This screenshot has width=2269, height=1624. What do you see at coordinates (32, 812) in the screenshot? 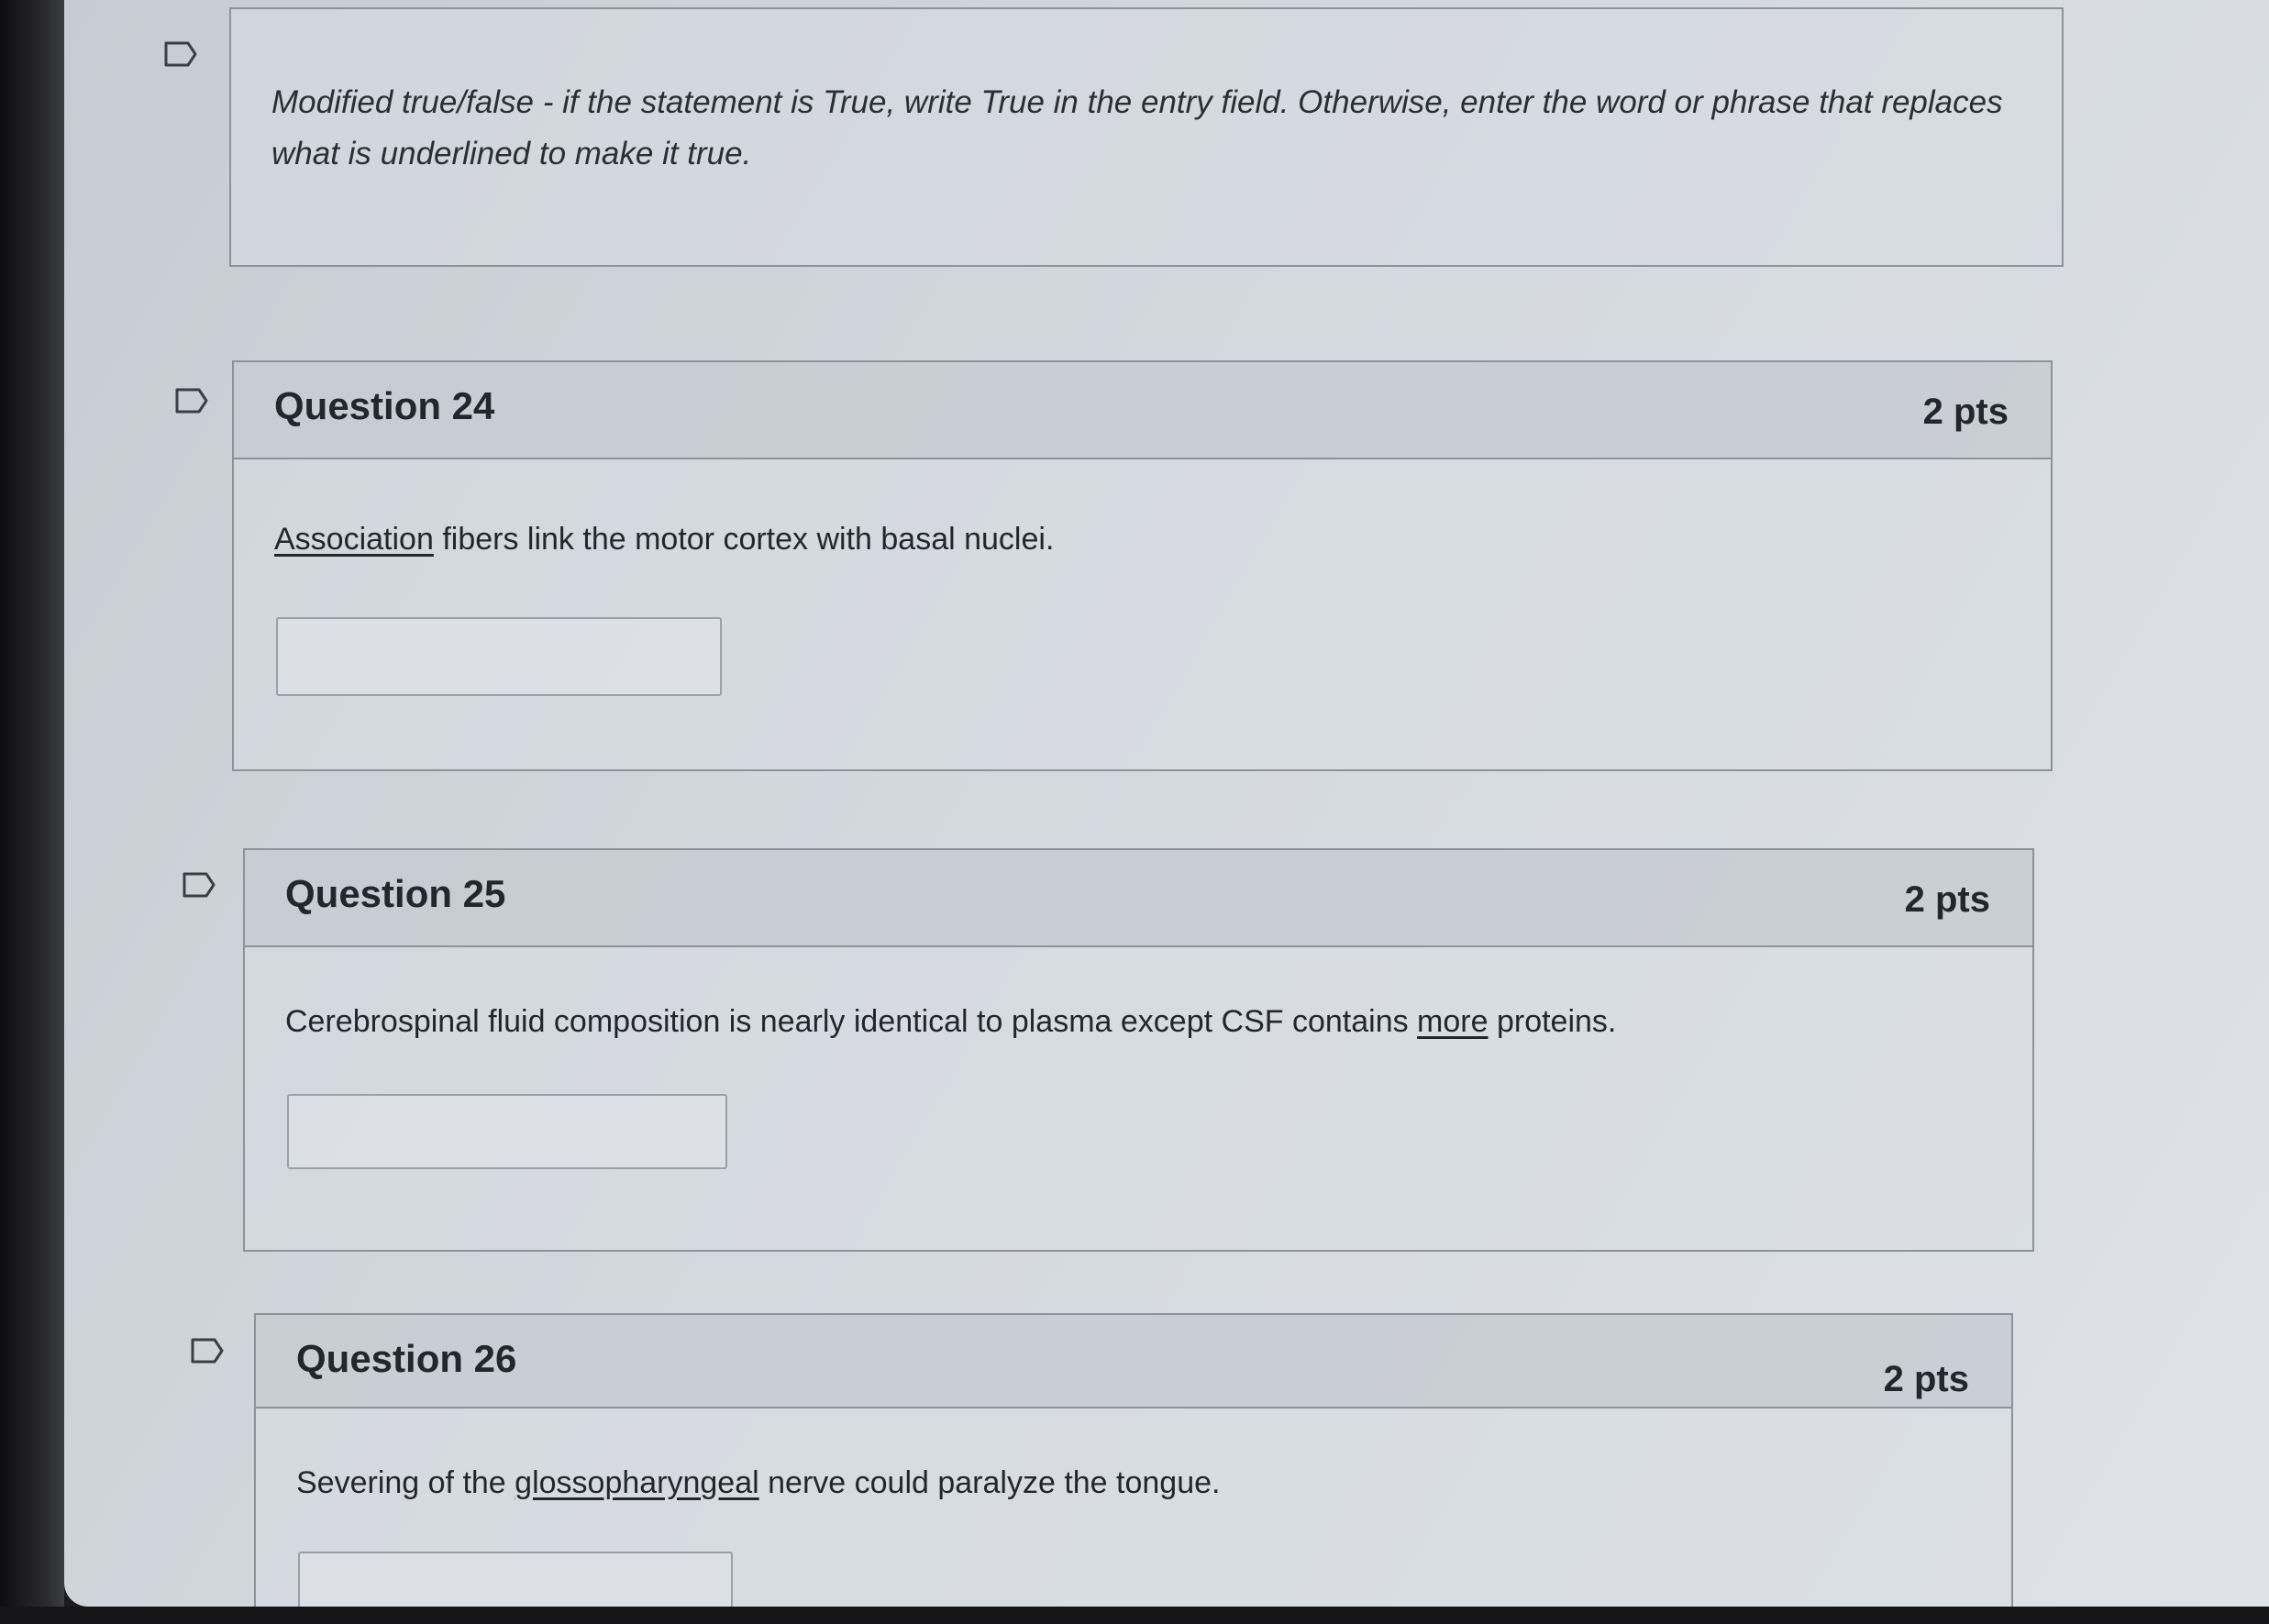
I see `device-bezel` at bounding box center [32, 812].